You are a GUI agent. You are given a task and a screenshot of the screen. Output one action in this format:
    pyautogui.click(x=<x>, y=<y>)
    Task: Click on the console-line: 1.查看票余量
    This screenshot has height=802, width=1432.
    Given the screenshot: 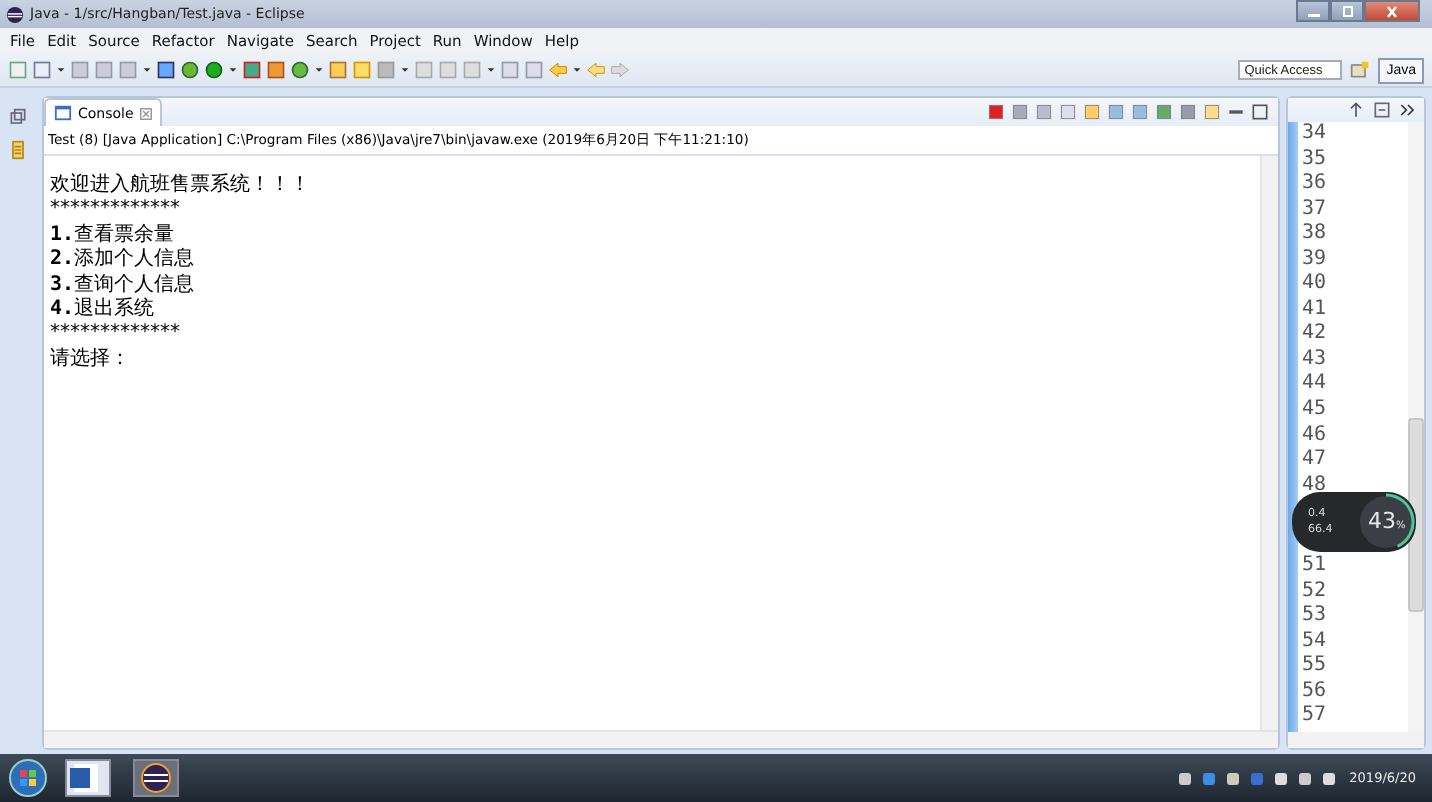 What is the action you would take?
    pyautogui.click(x=113, y=235)
    